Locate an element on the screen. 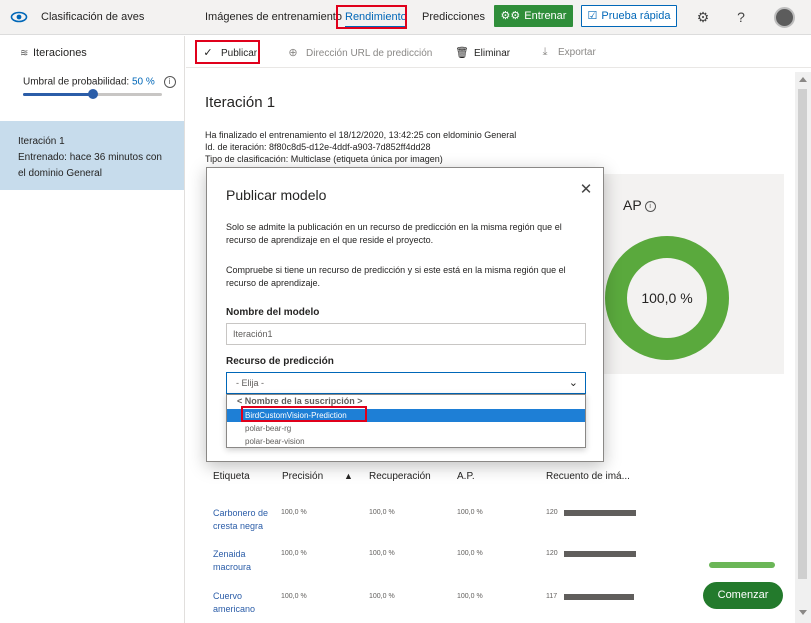 Image resolution: width=811 pixels, height=623 pixels. scrollbar is located at coordinates (803, 347).